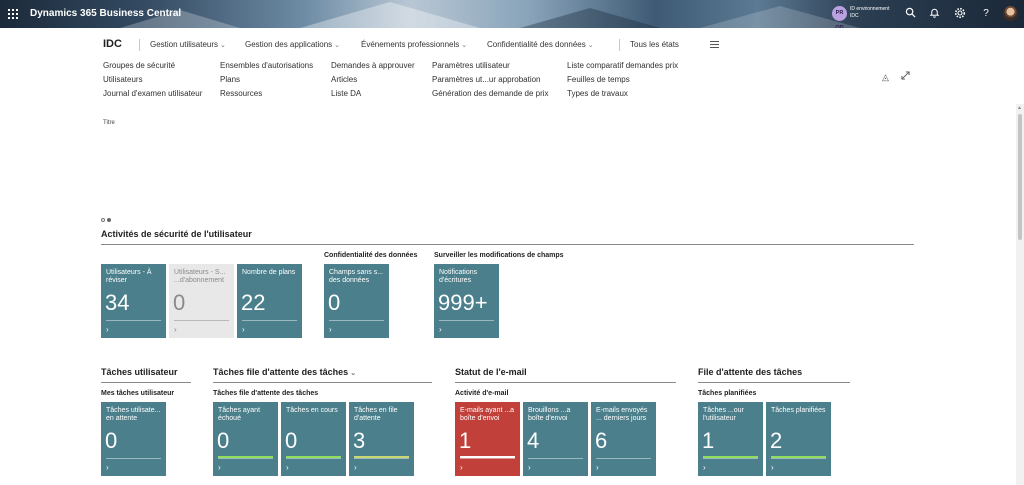  Describe the element at coordinates (230, 79) in the screenshot. I see `action-link: Plans` at that location.